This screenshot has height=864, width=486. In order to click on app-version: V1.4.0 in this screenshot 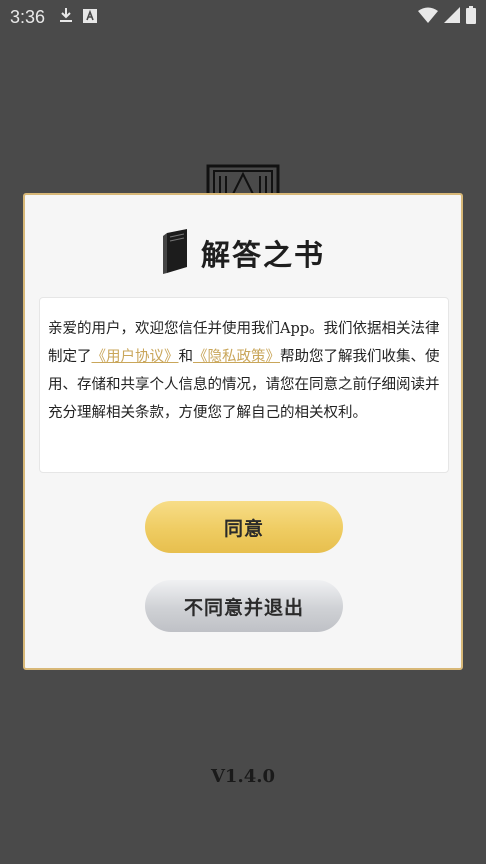, I will do `click(243, 776)`.